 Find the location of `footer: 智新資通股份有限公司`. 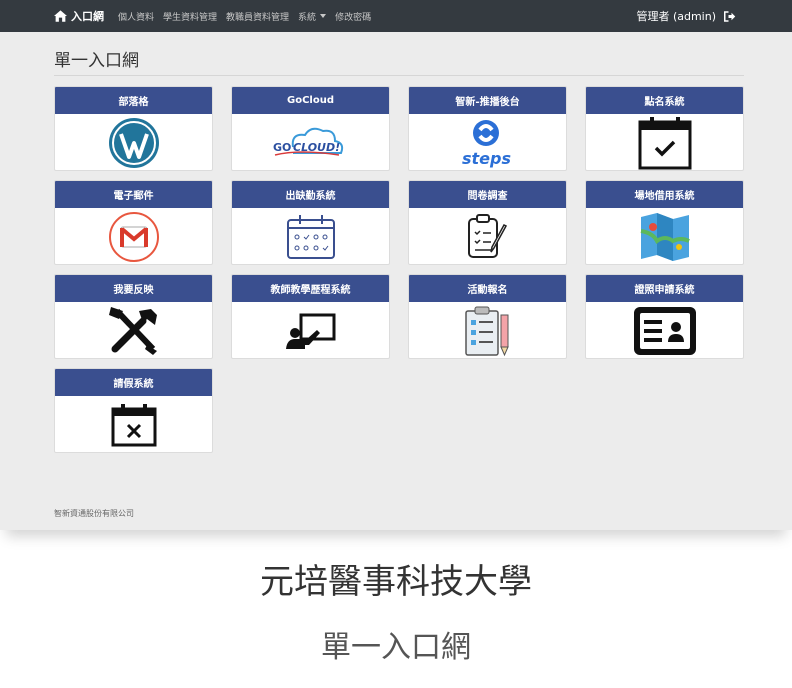

footer: 智新資通股份有限公司 is located at coordinates (396, 514).